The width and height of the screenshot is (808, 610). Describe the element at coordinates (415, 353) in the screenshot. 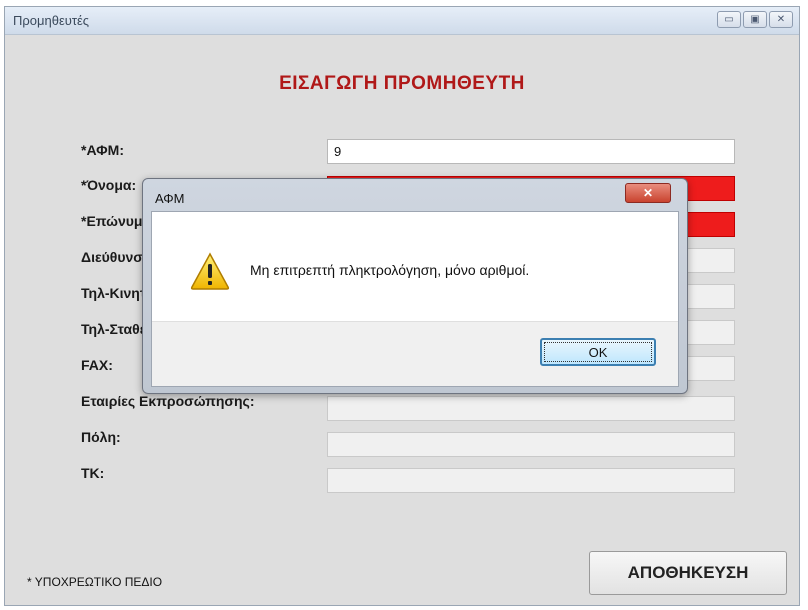

I see `dialog-footer: OK` at that location.